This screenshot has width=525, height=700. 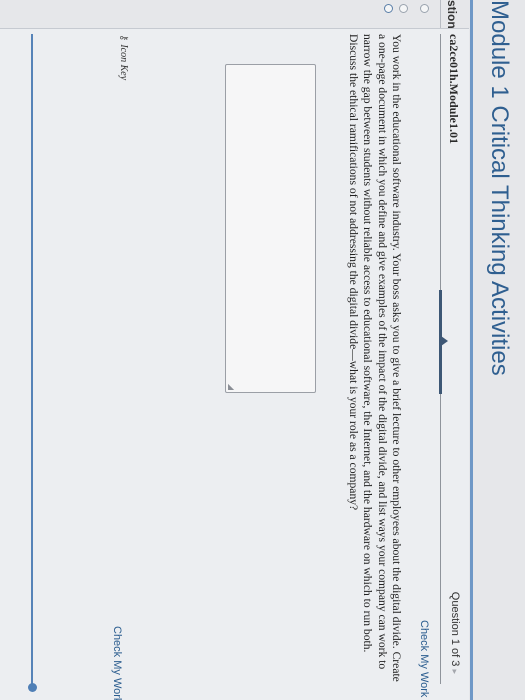 What do you see at coordinates (440, 14) in the screenshot?
I see `questions-column-divider` at bounding box center [440, 14].